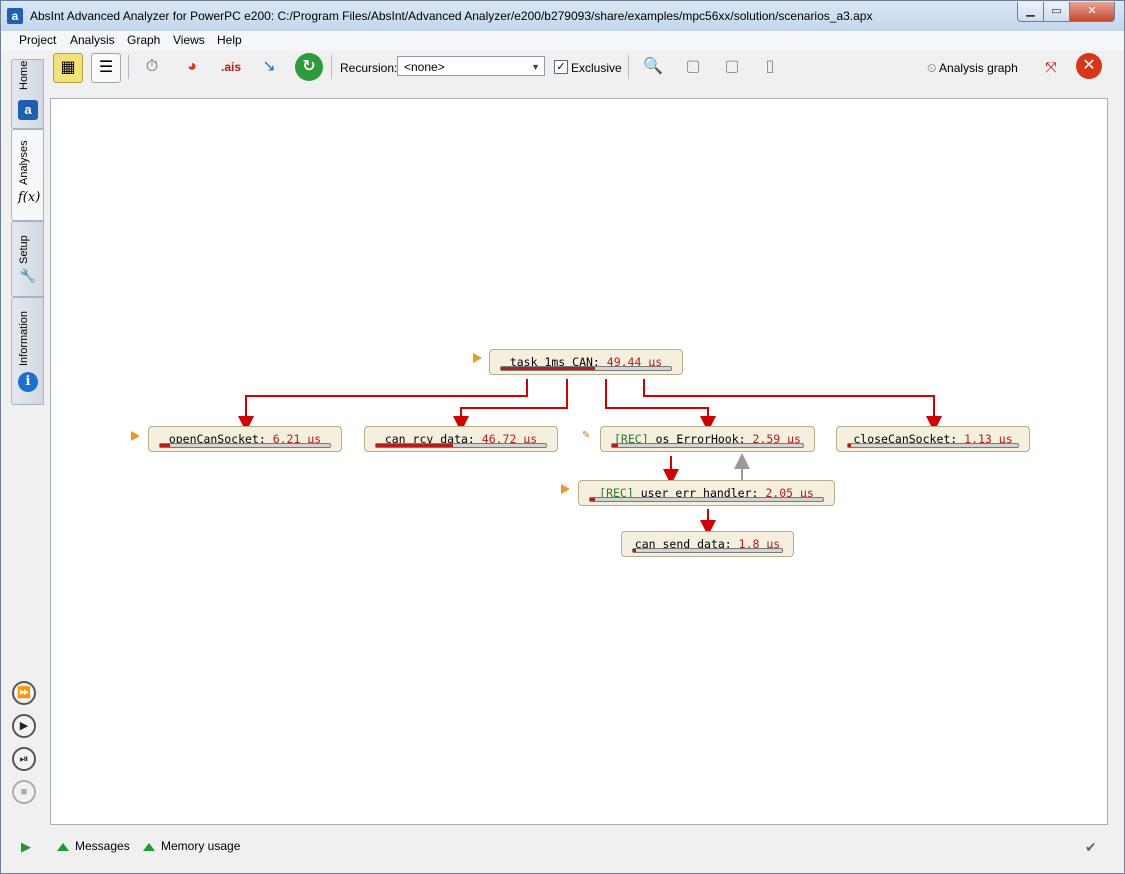  Describe the element at coordinates (92, 40) in the screenshot. I see `menu-analysis: Analysis` at that location.